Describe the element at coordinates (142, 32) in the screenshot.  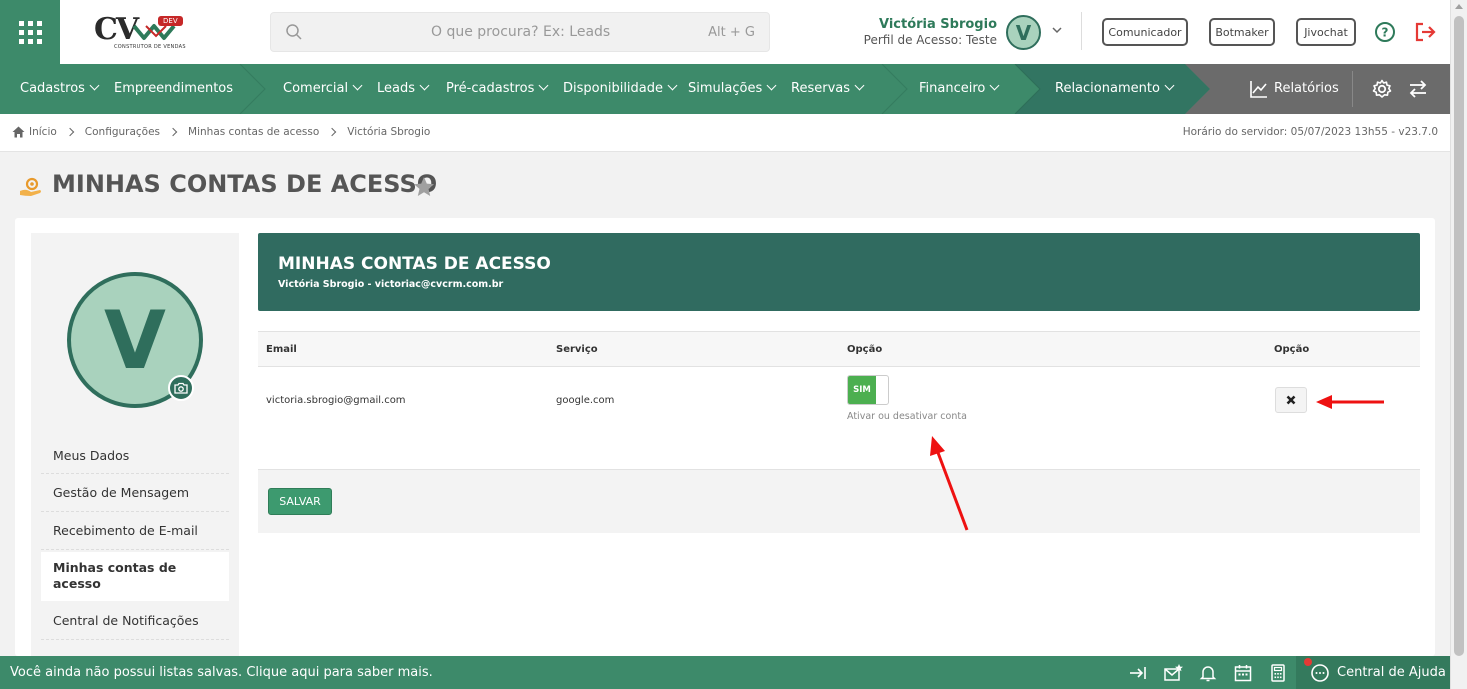
I see `logo: CV DEV CONSTRUTOR DE VENDAS` at that location.